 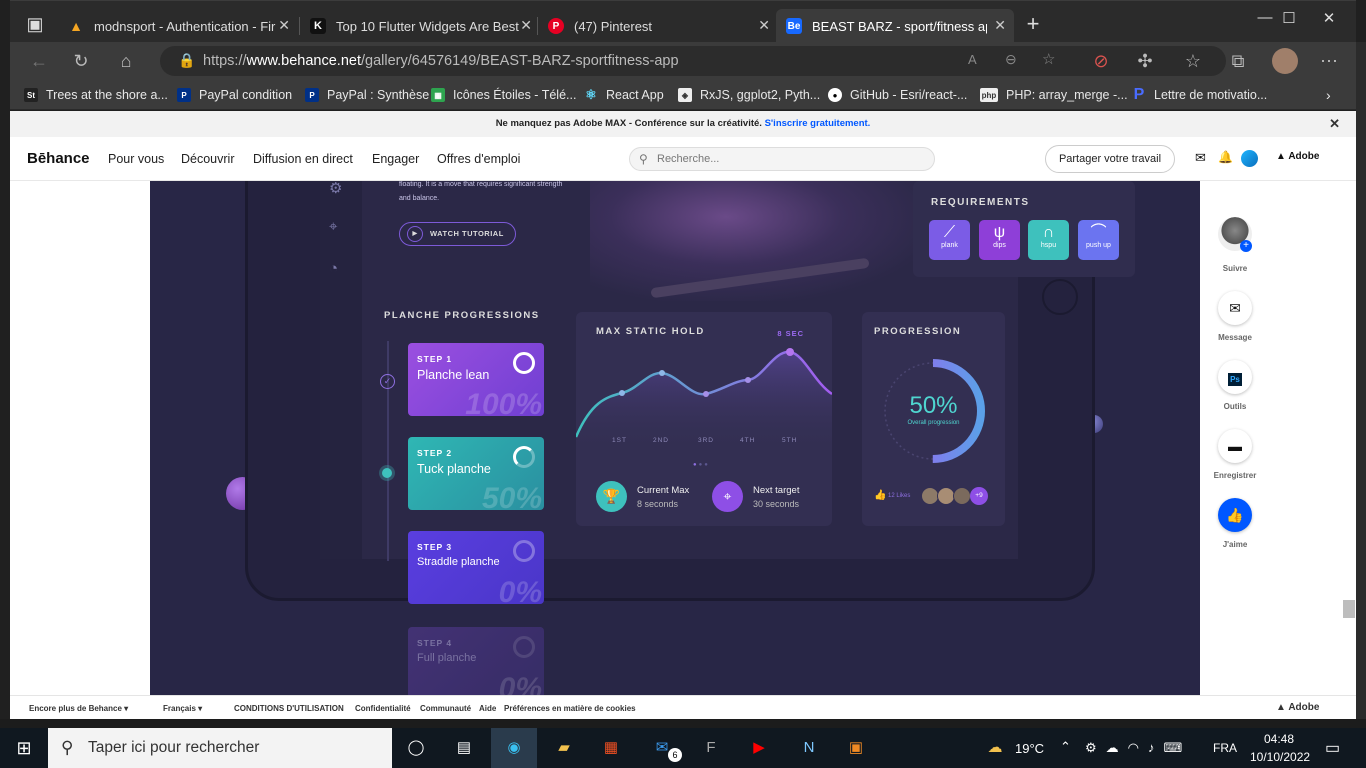 I want to click on new-tab-icon: +, so click(x=1033, y=24).